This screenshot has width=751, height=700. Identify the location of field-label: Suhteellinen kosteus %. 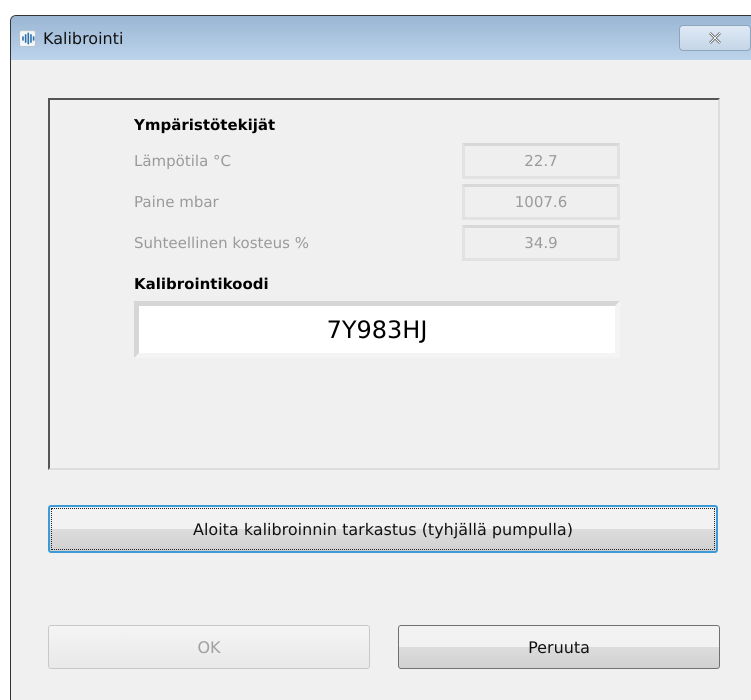
(221, 243).